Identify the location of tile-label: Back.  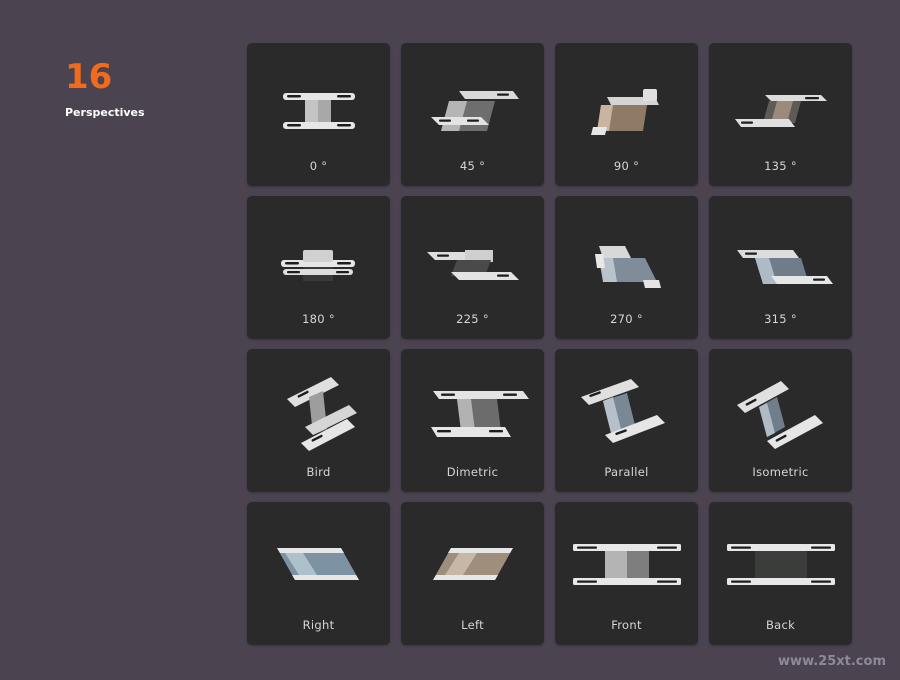
(780, 625).